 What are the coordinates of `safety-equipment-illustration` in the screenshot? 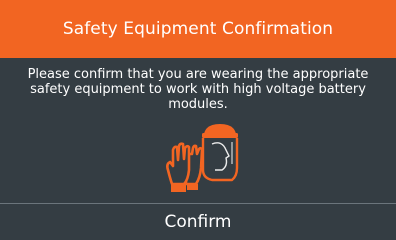 It's located at (200, 157).